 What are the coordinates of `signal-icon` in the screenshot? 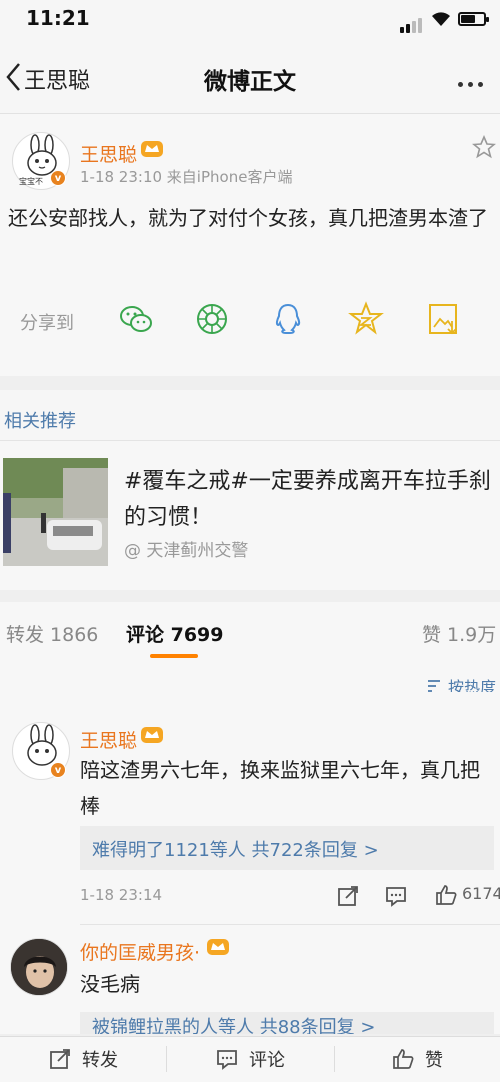 It's located at (412, 23).